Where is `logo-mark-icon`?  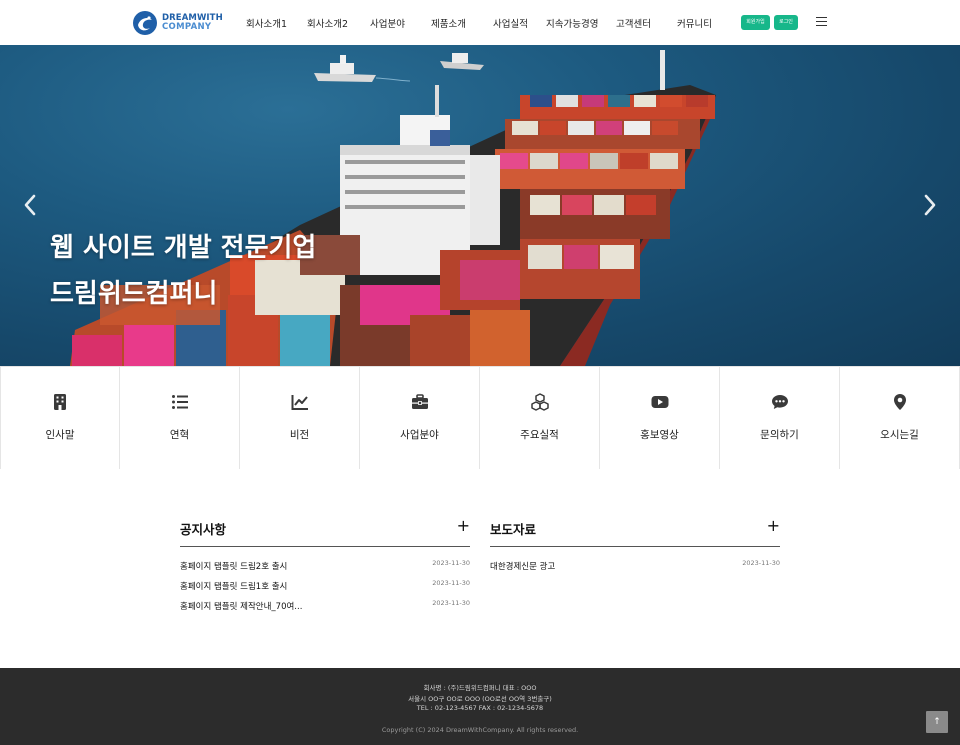
logo-mark-icon is located at coordinates (145, 23).